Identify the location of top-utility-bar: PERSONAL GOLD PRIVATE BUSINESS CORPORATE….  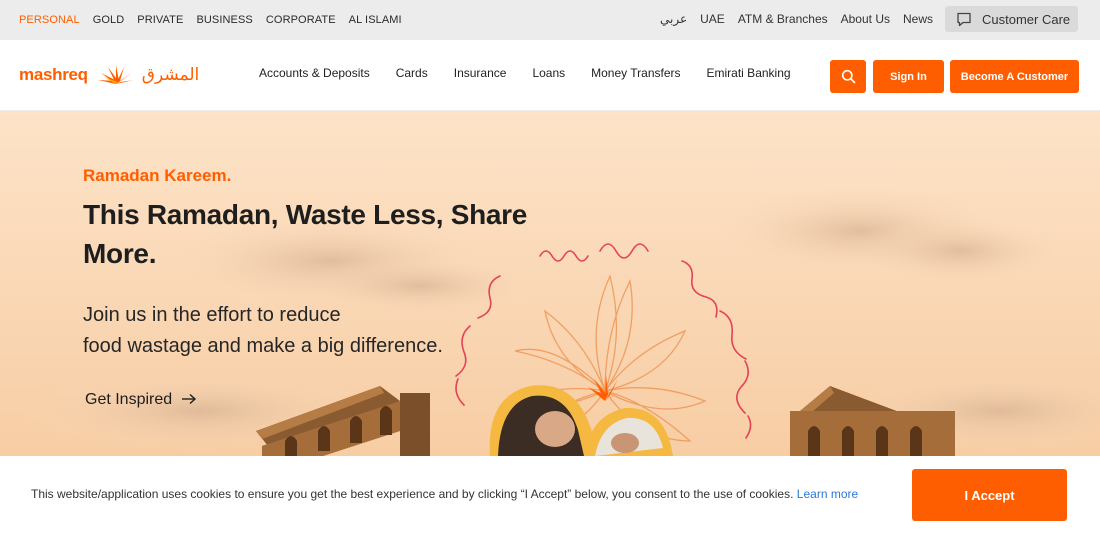
(550, 20).